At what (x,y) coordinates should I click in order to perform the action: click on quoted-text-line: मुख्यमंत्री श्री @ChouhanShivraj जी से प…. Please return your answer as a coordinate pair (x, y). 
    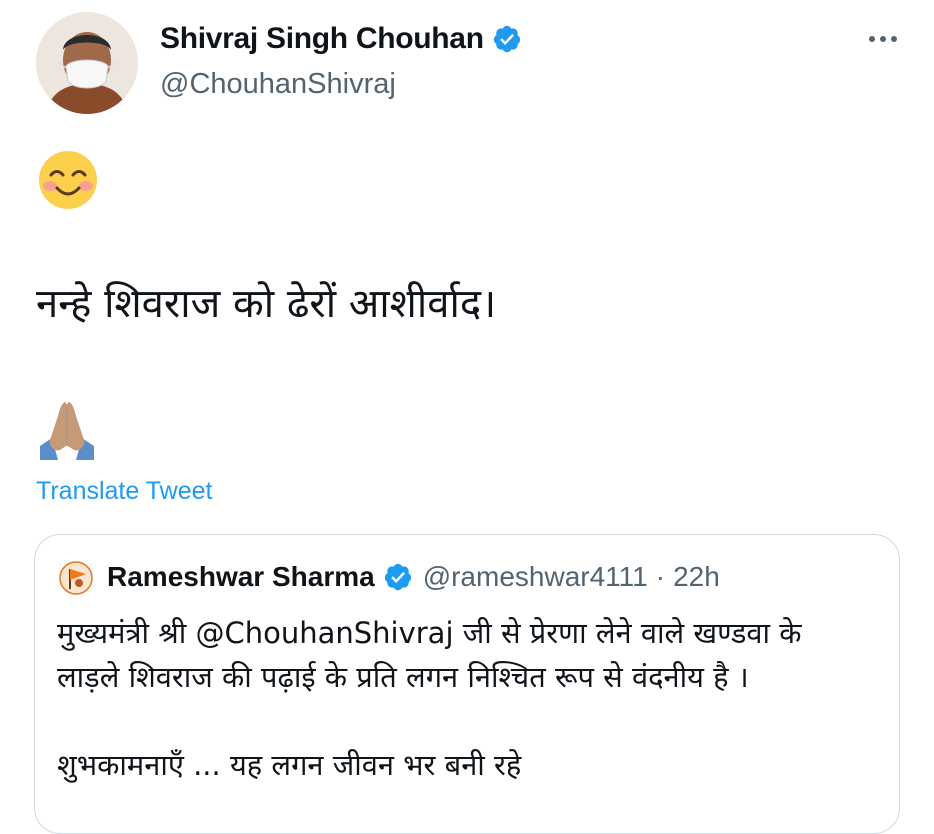
    Looking at the image, I should click on (429, 633).